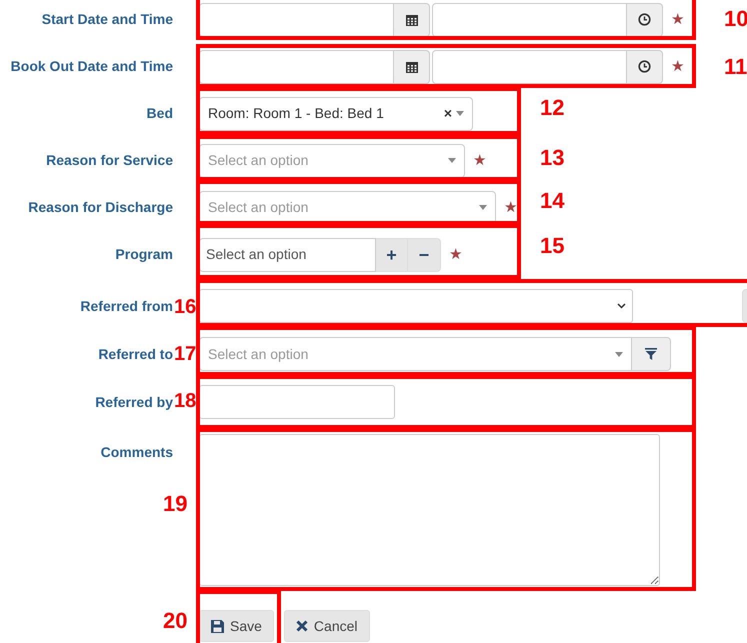 This screenshot has width=747, height=643. Describe the element at coordinates (552, 246) in the screenshot. I see `annotation-number: 15` at that location.